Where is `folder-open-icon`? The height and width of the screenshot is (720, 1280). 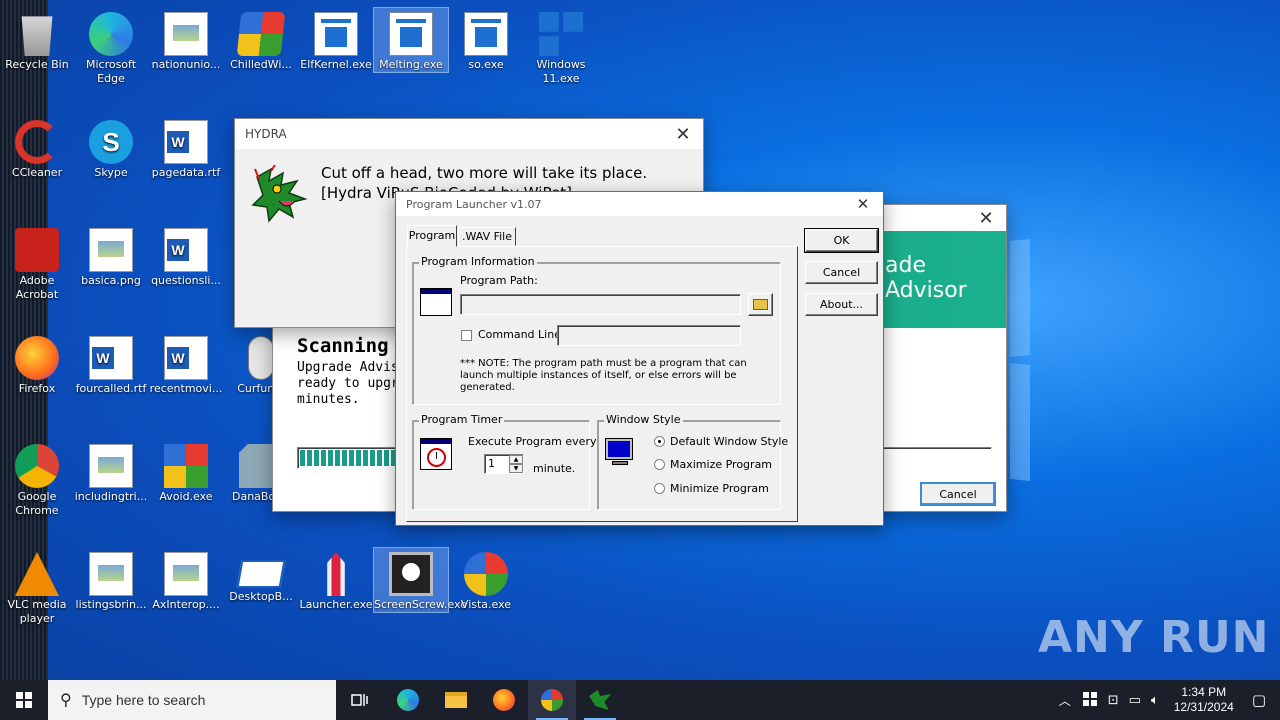 folder-open-icon is located at coordinates (760, 304).